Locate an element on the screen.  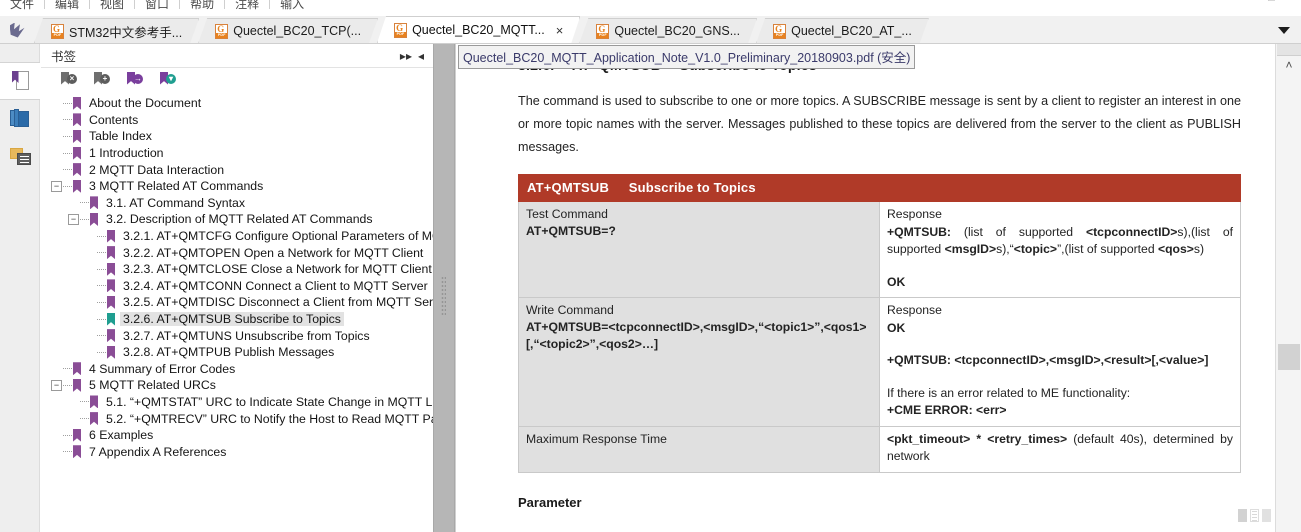
bookmark-item: 7 Appendix A References is located at coordinates (237, 451).